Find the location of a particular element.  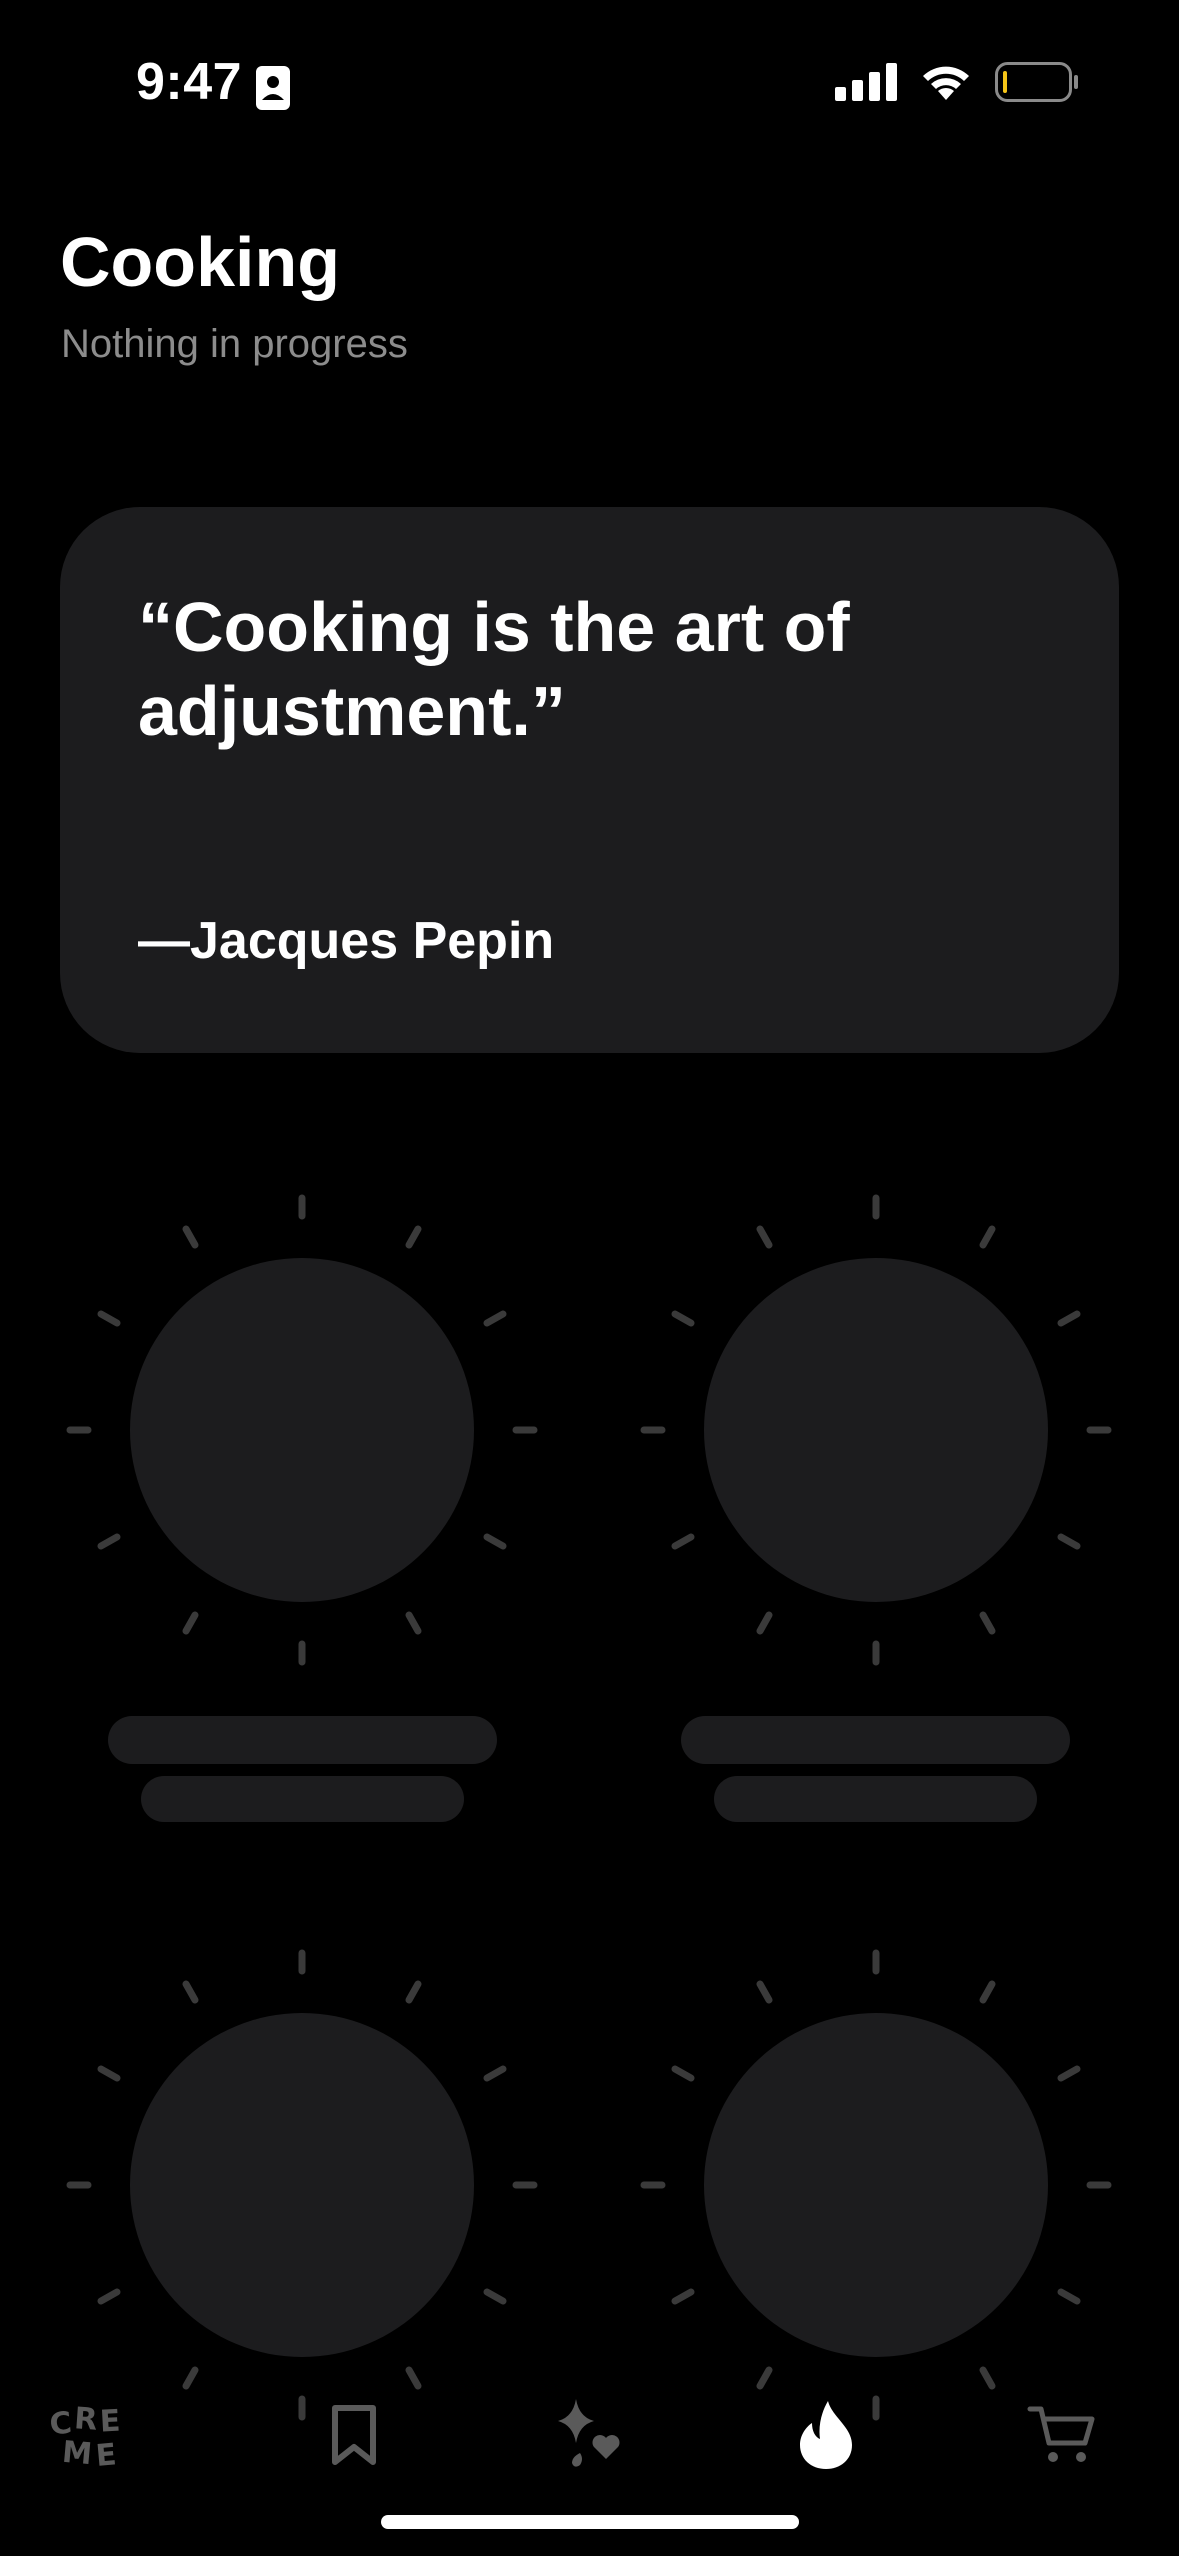

tab-saved is located at coordinates (354, 2435).